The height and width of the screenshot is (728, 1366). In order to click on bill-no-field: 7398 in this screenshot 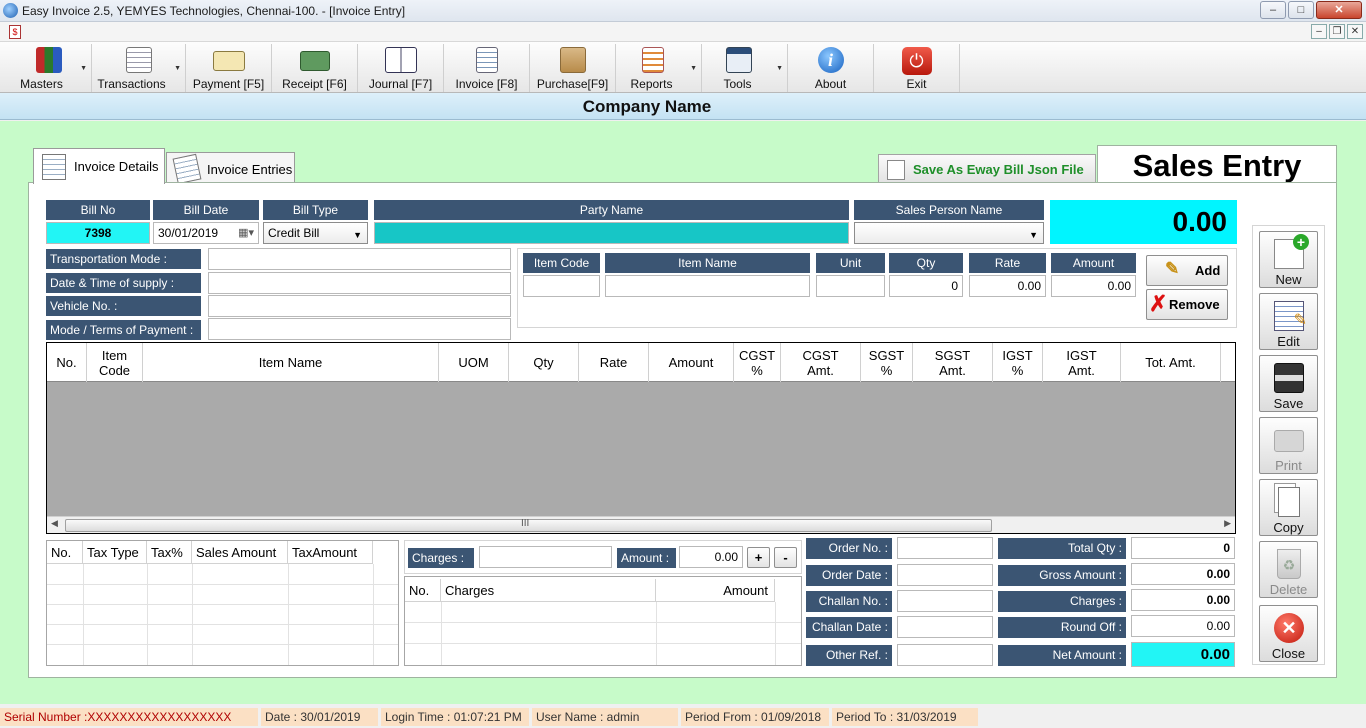, I will do `click(98, 233)`.